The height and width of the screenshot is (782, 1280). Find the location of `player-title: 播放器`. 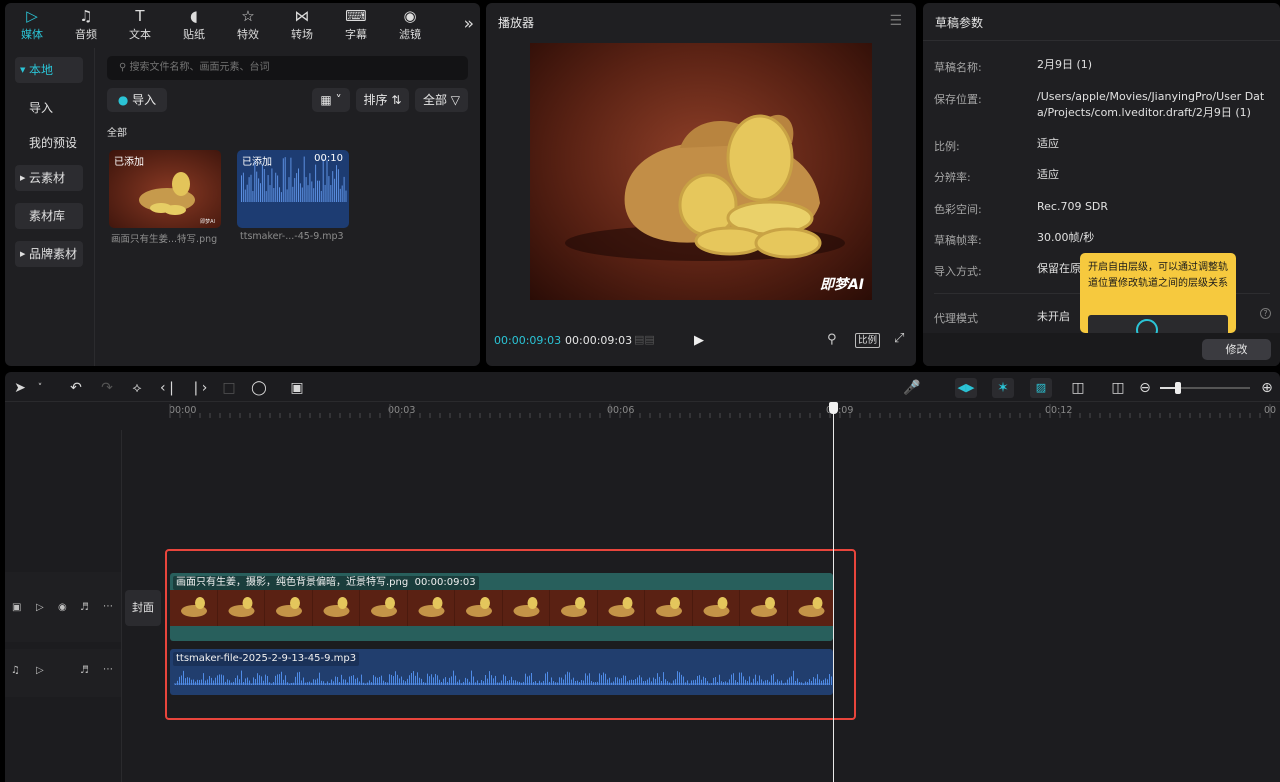

player-title: 播放器 is located at coordinates (516, 23).